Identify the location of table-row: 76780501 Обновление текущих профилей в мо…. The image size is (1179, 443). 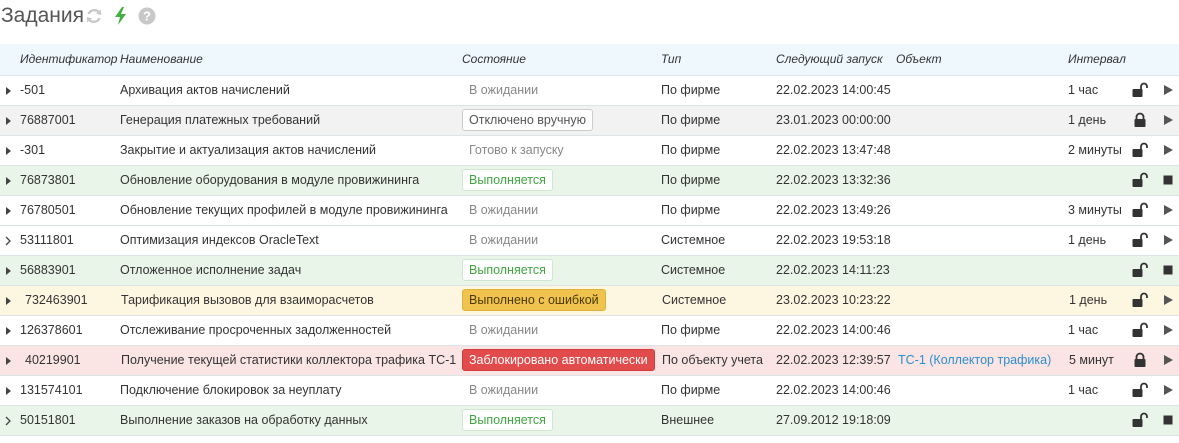
(589, 211).